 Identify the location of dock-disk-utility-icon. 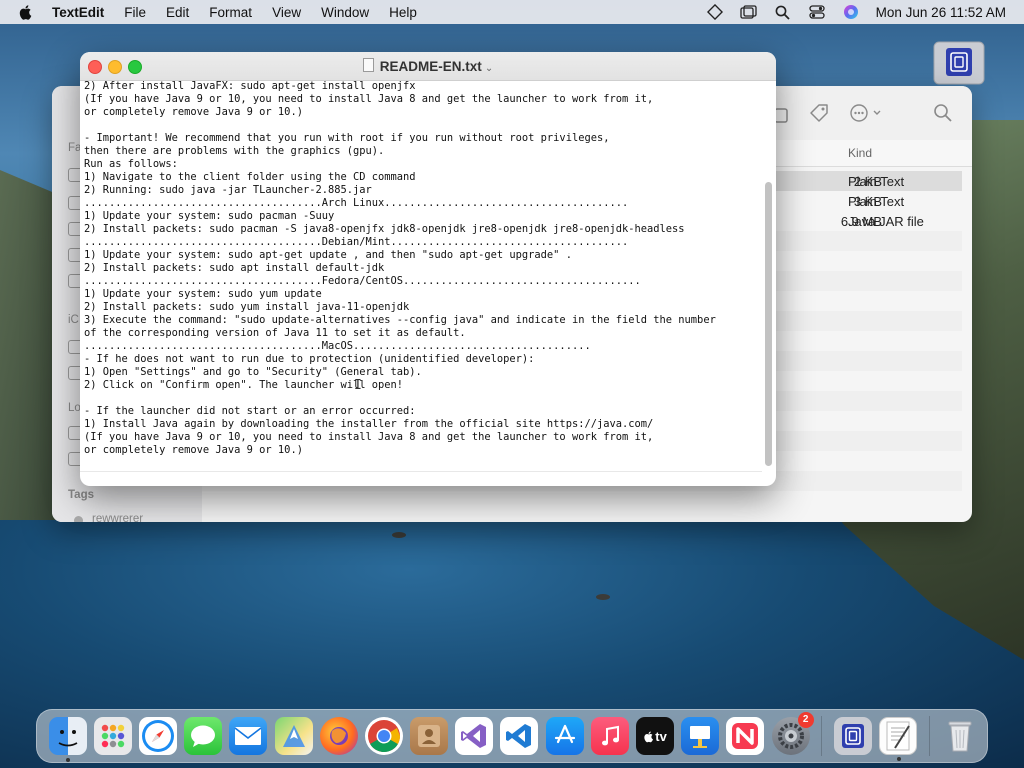
(852, 736).